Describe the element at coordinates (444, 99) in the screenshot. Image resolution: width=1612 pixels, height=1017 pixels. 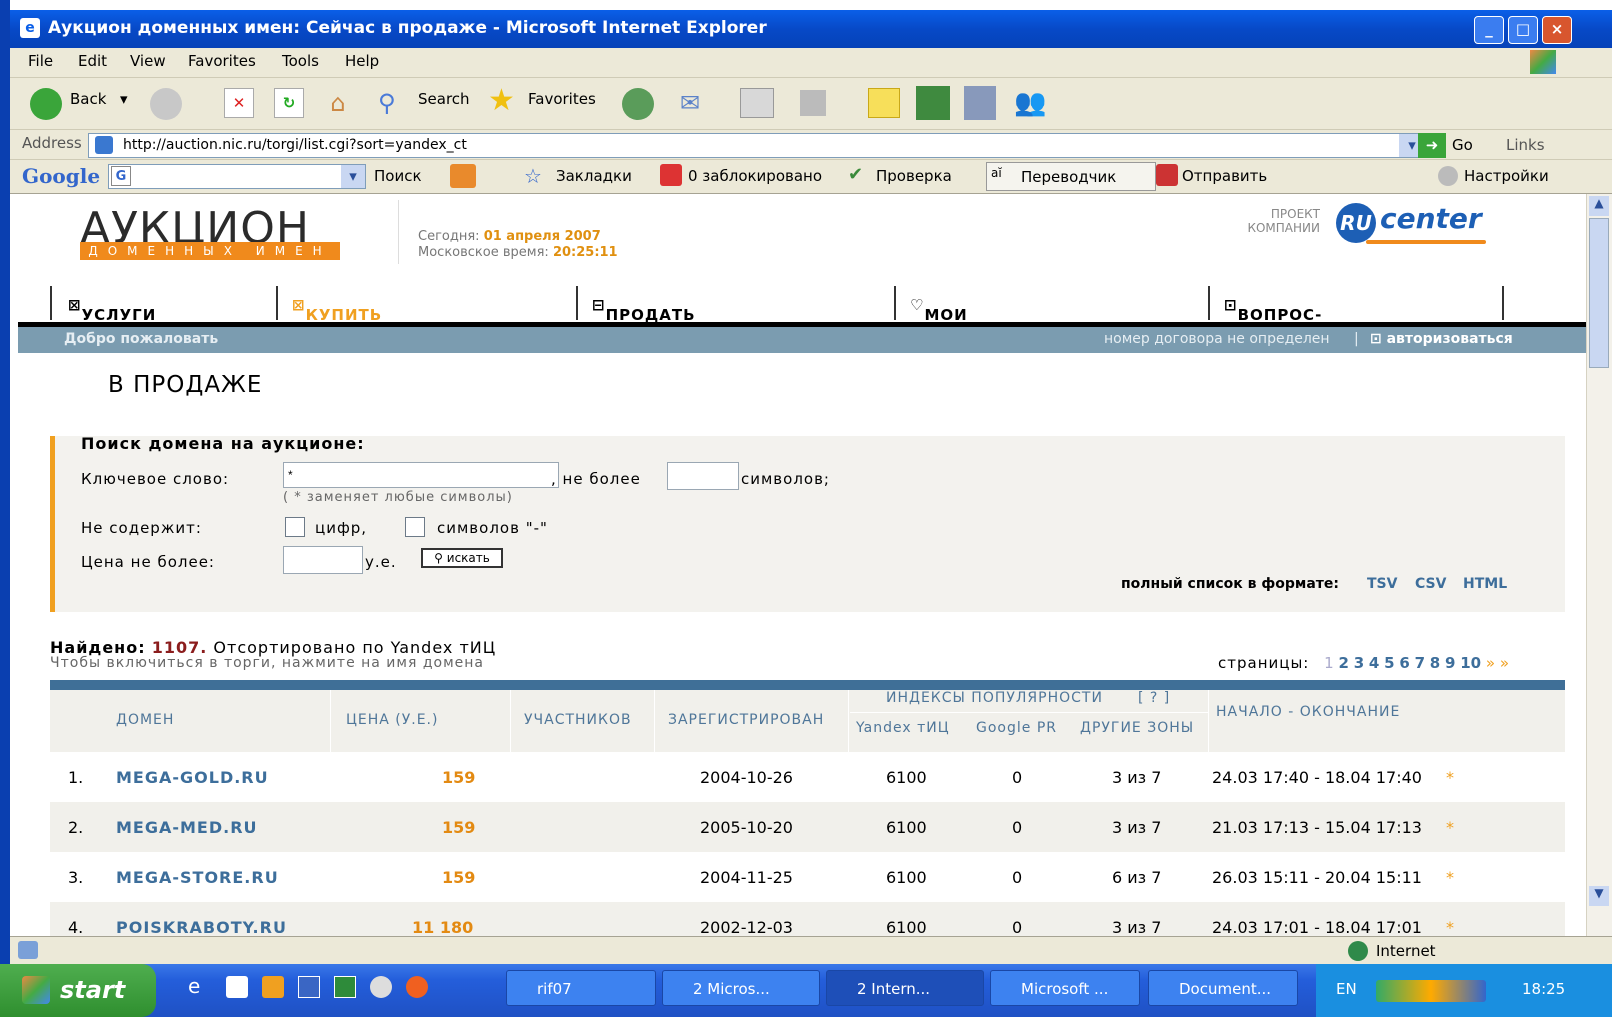
I see `search-button: Search` at that location.